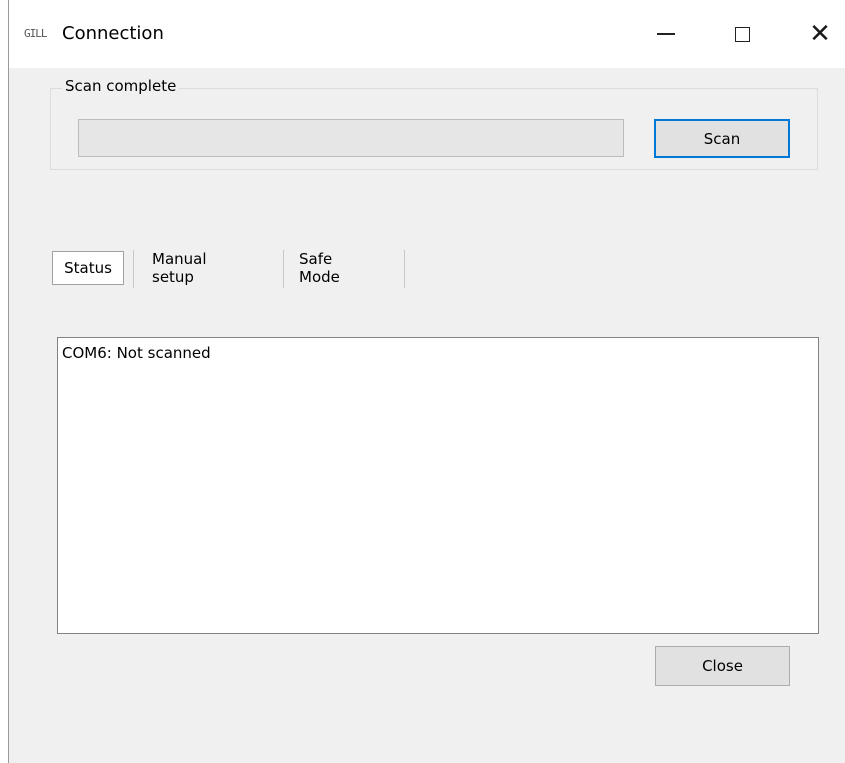  I want to click on tab-manual-setup: Manual setup, so click(179, 268).